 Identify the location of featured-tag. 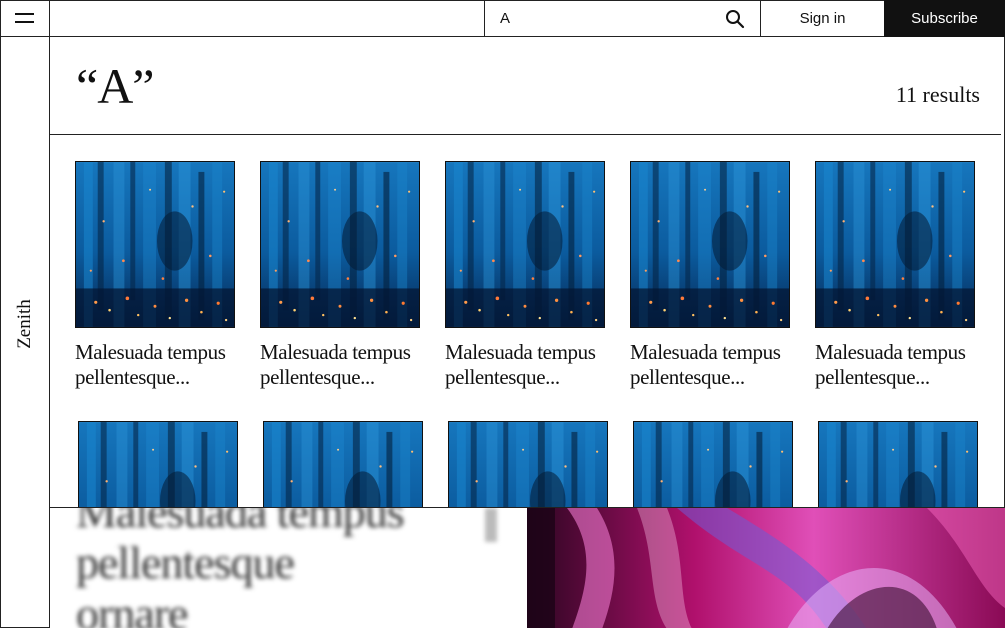
(491, 525).